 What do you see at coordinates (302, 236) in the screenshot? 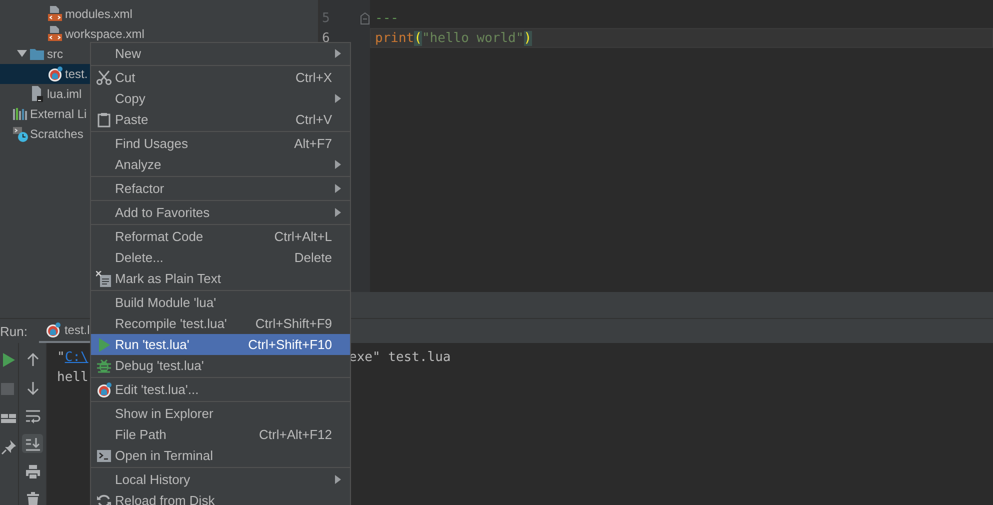
I see `shortcut-label: Ctrl+Alt+L` at bounding box center [302, 236].